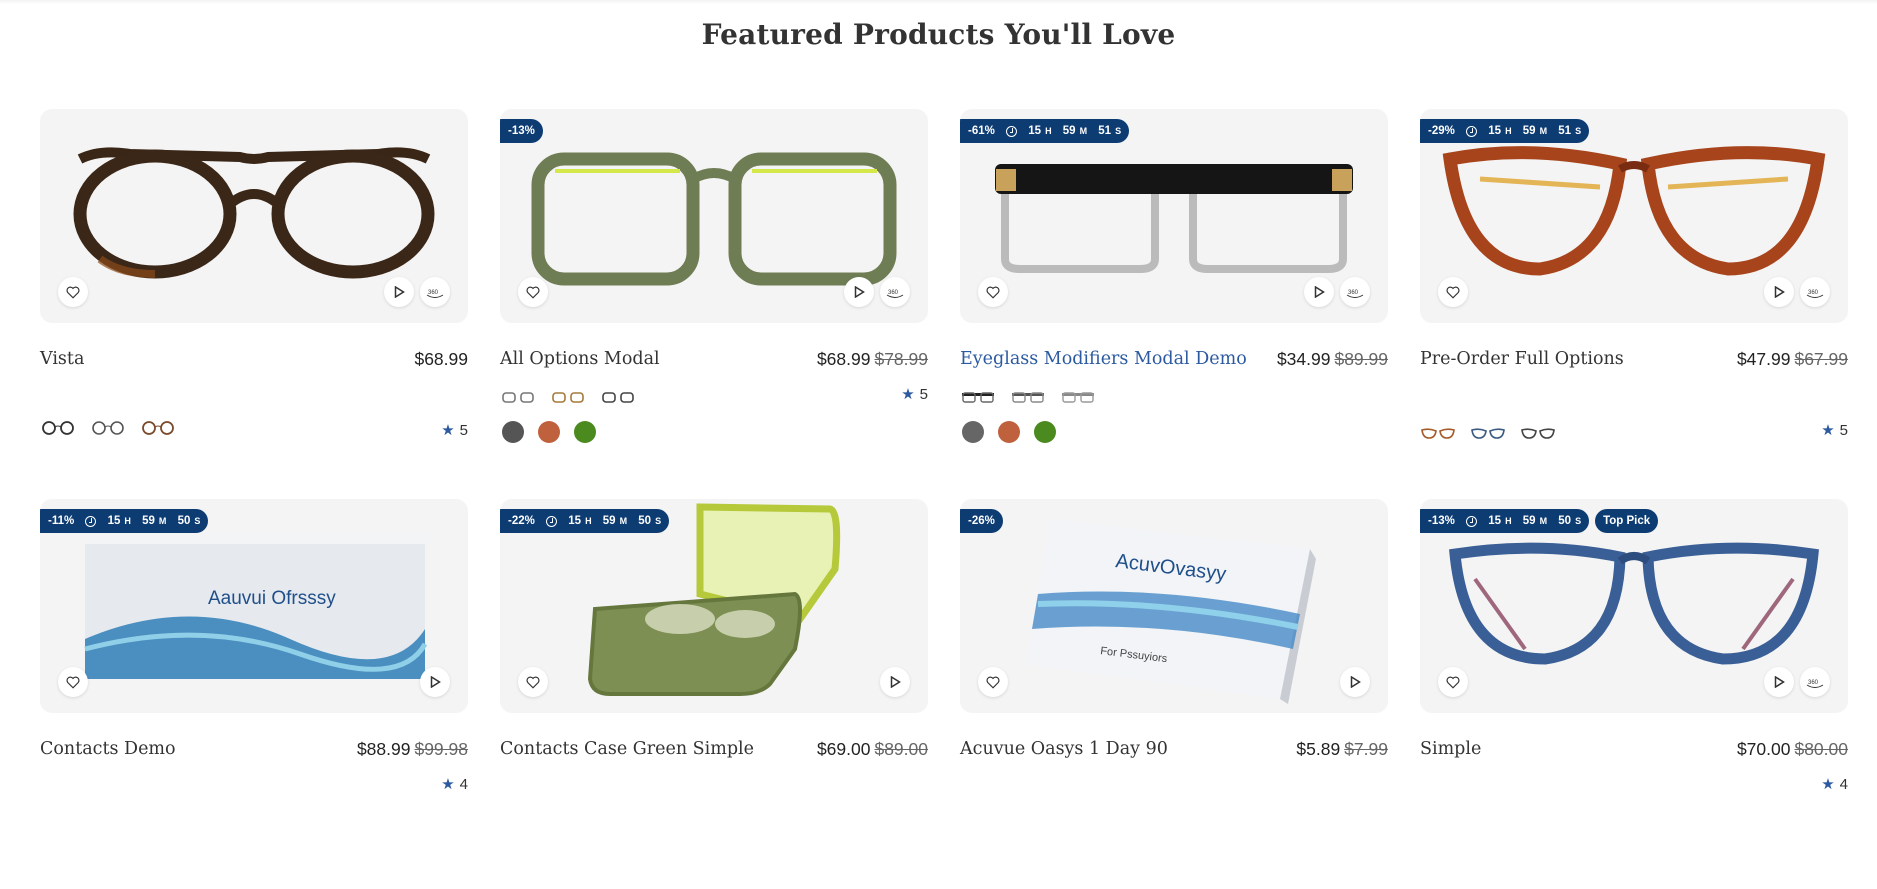 Image resolution: width=1877 pixels, height=889 pixels. I want to click on section-title: Featured Products You'll Love, so click(938, 34).